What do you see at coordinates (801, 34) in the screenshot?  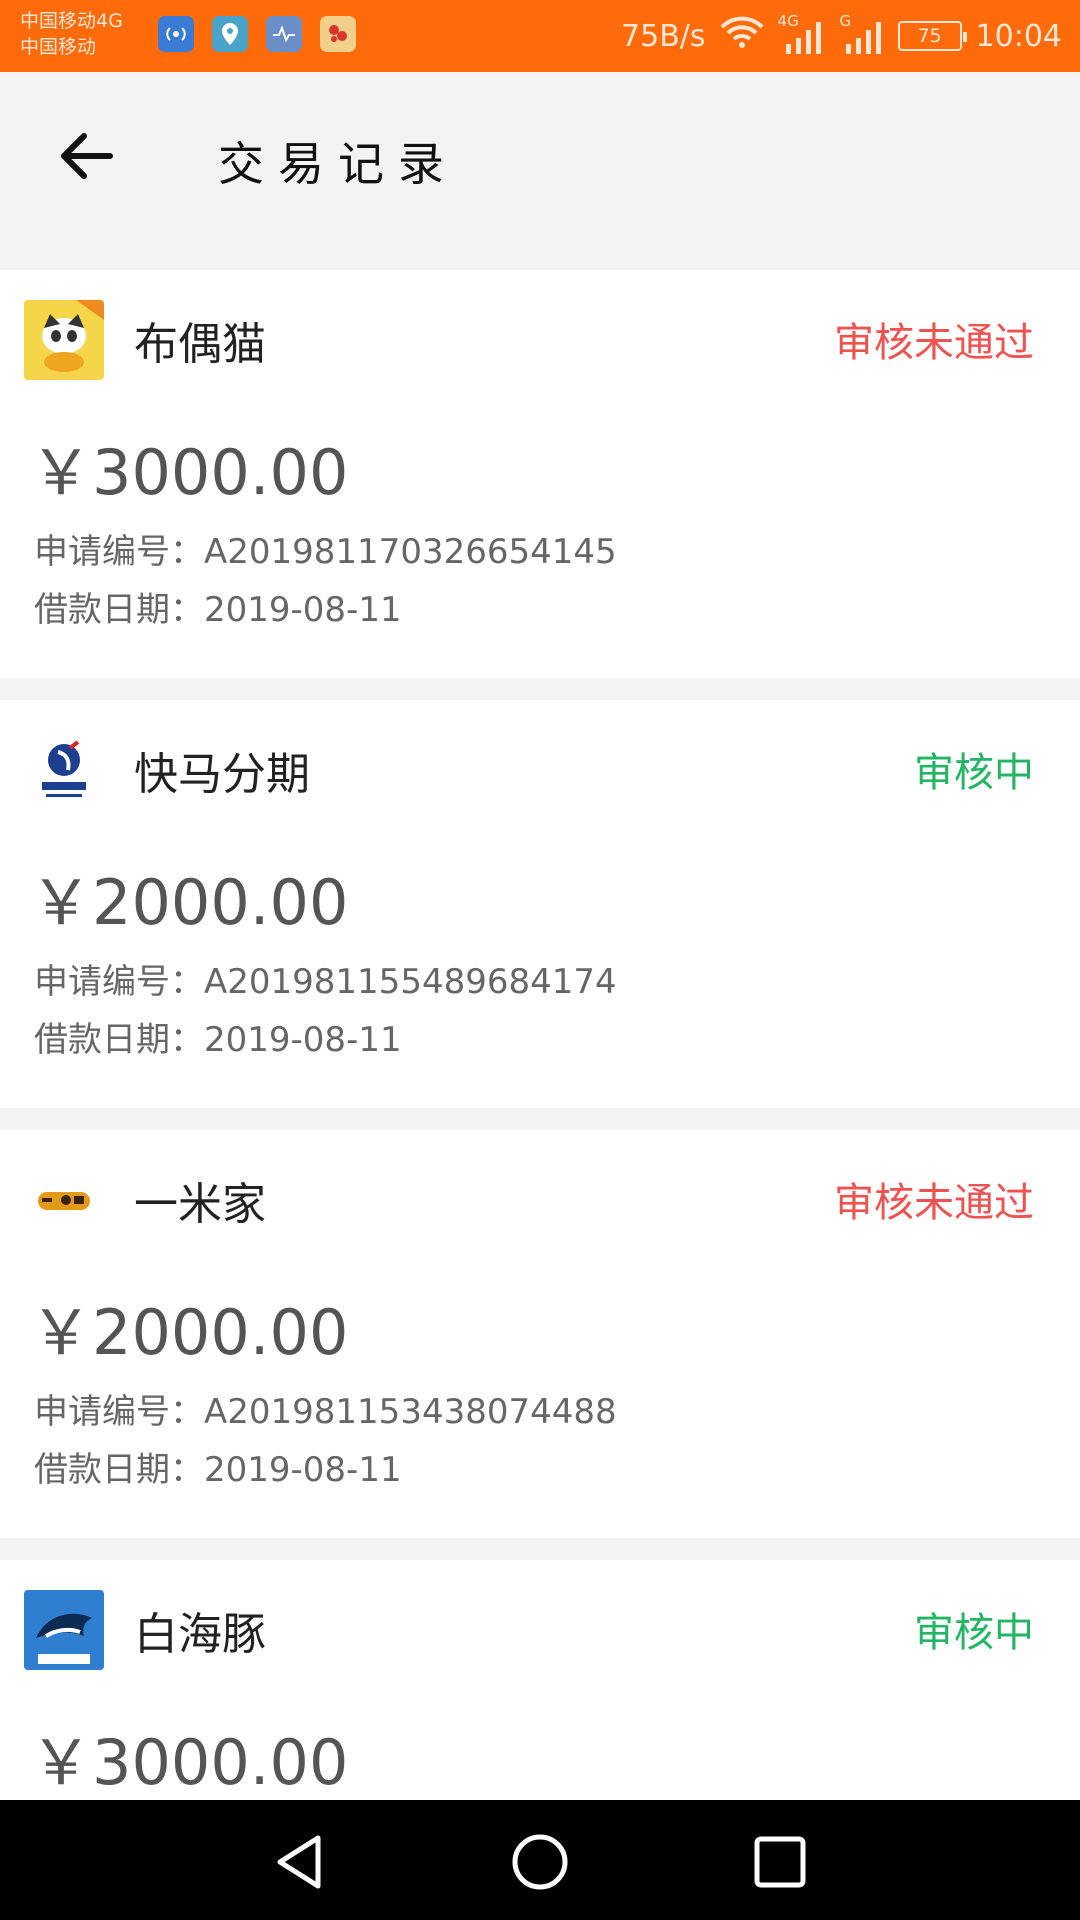 I see `signal-4g-icon: 4G` at bounding box center [801, 34].